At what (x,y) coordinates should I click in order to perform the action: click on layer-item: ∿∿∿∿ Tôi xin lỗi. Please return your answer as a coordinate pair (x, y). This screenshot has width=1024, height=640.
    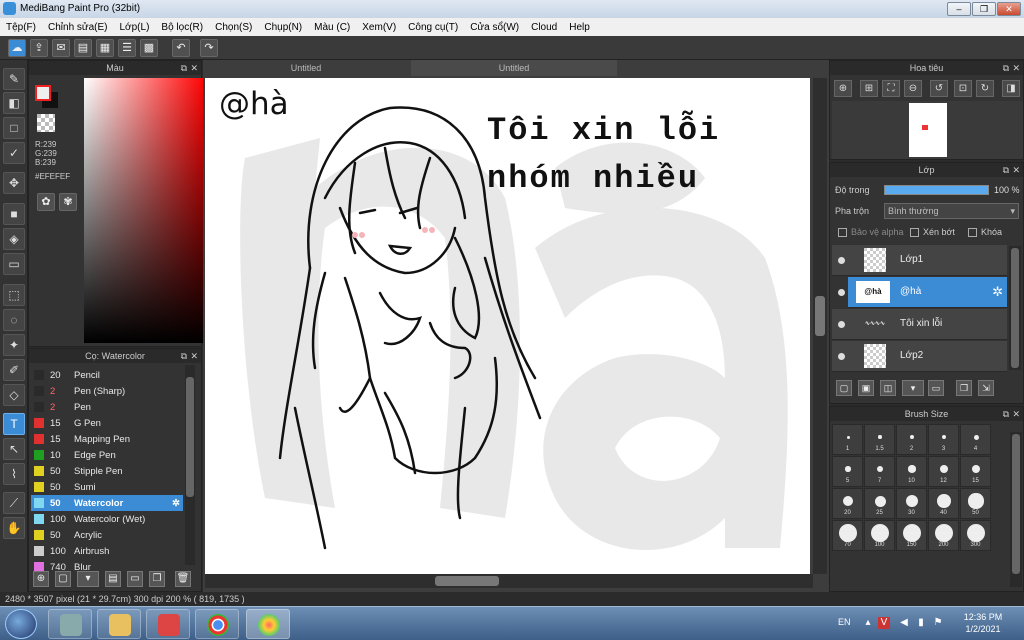
    Looking at the image, I should click on (919, 324).